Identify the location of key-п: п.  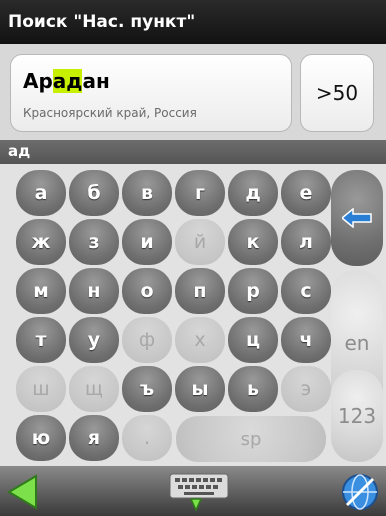
(200, 291).